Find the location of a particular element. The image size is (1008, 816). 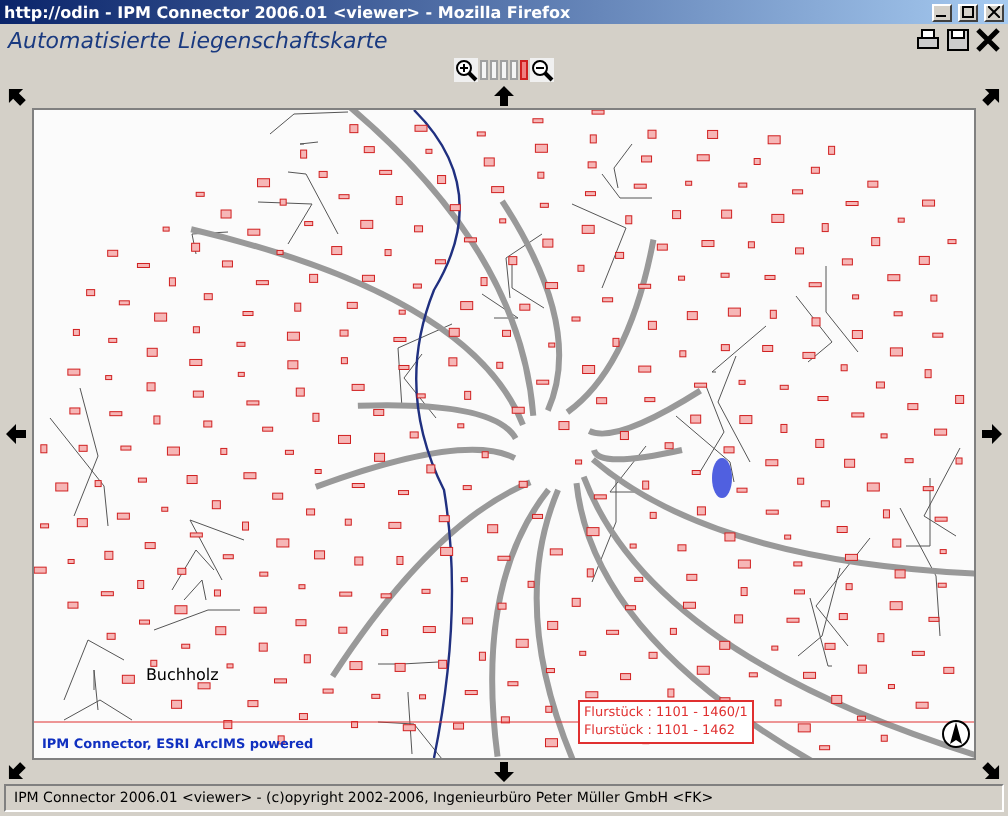

zoom-in-icon is located at coordinates (466, 70).